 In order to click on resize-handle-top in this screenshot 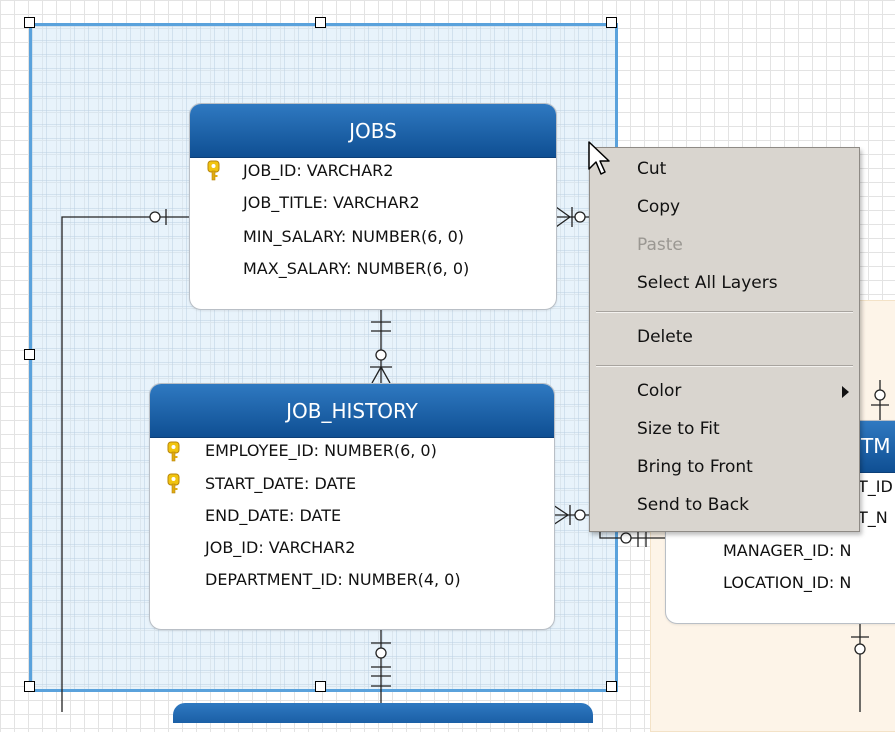, I will do `click(320, 22)`.